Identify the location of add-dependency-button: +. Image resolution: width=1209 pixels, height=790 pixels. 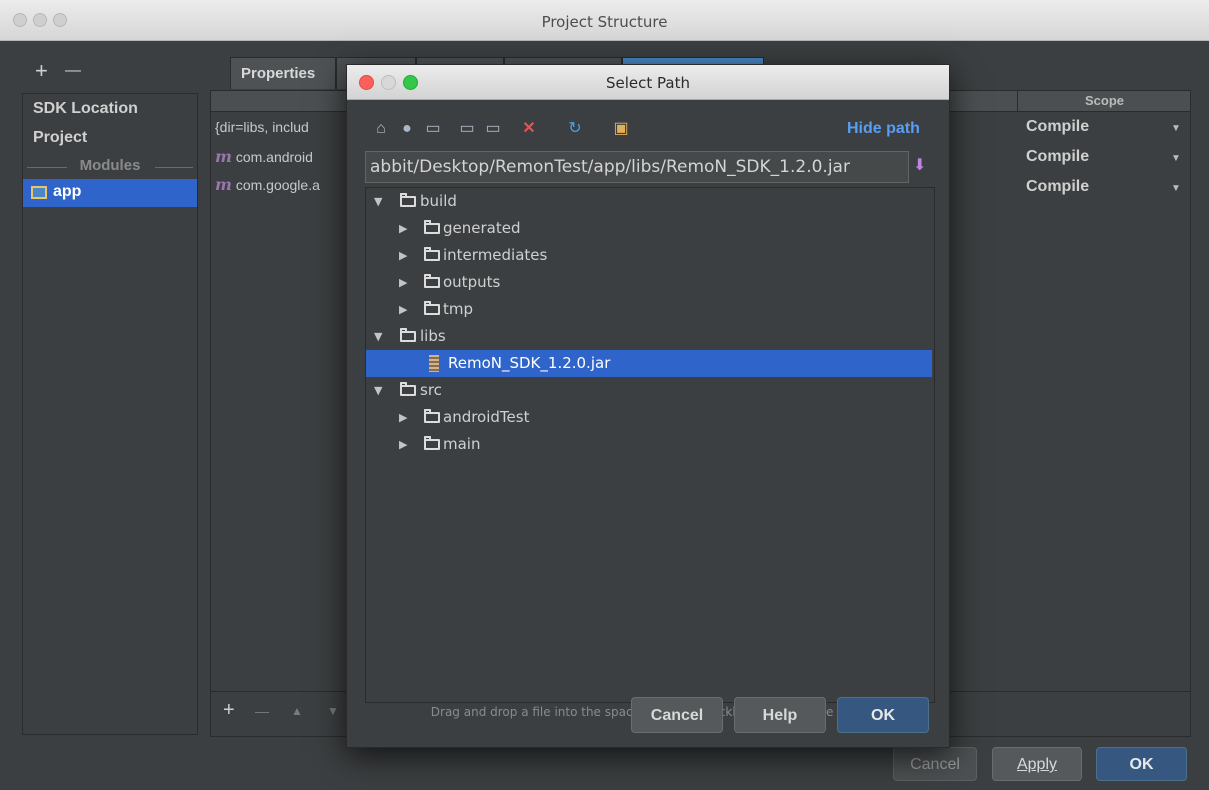
(229, 710).